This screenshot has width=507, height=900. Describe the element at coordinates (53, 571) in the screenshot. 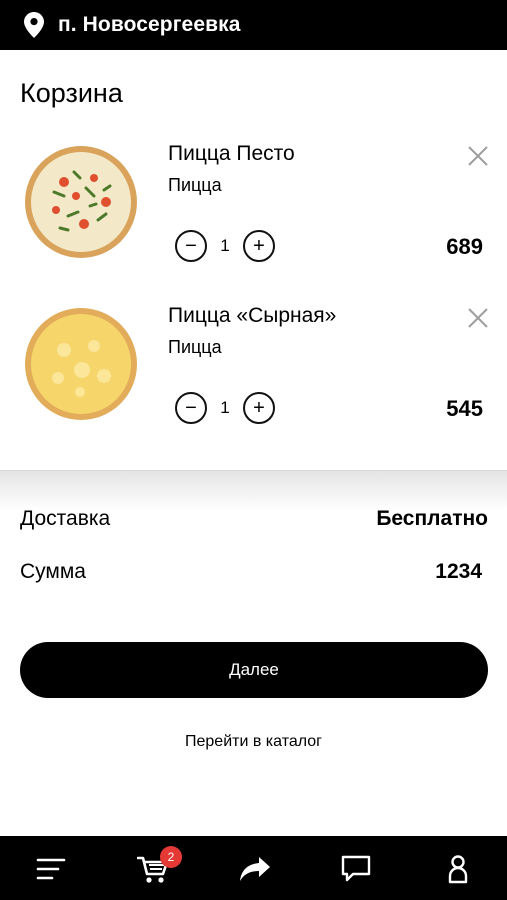

I see `total-label: Сумма` at that location.